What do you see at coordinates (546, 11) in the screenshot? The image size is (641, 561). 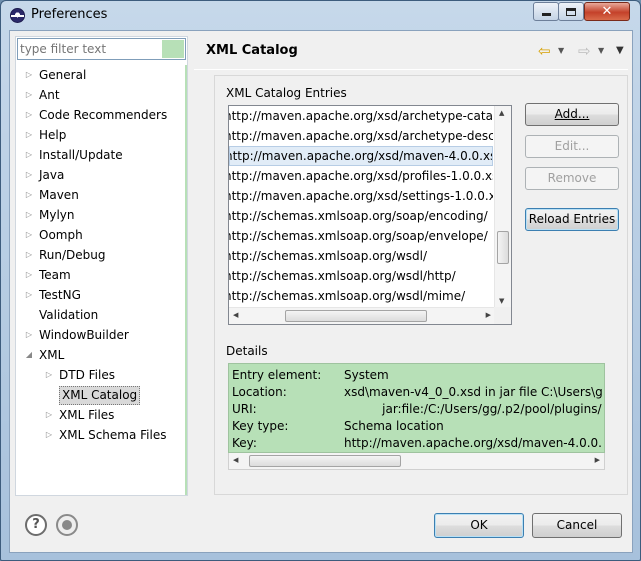 I see `minimize-button` at bounding box center [546, 11].